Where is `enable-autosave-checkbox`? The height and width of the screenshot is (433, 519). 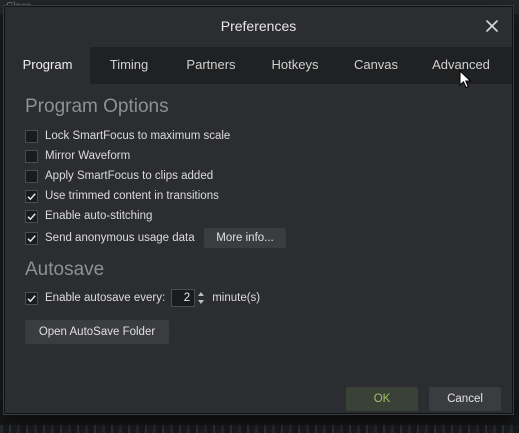
enable-autosave-checkbox is located at coordinates (31, 298).